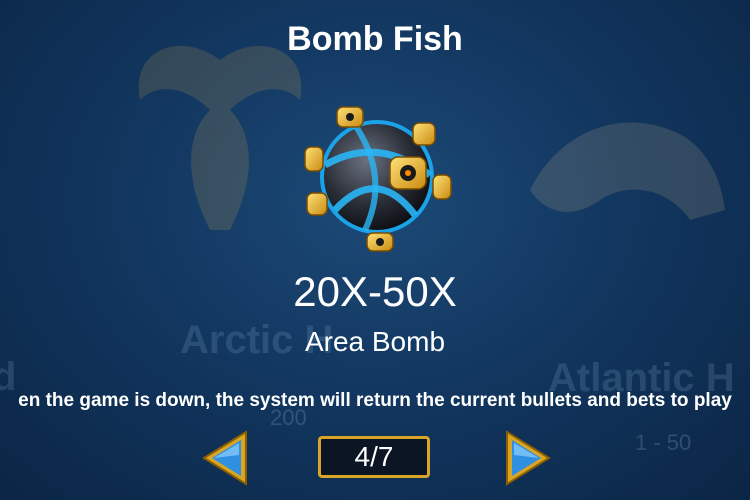 Image resolution: width=750 pixels, height=500 pixels. Describe the element at coordinates (374, 457) in the screenshot. I see `page-indicator: 4/7` at that location.